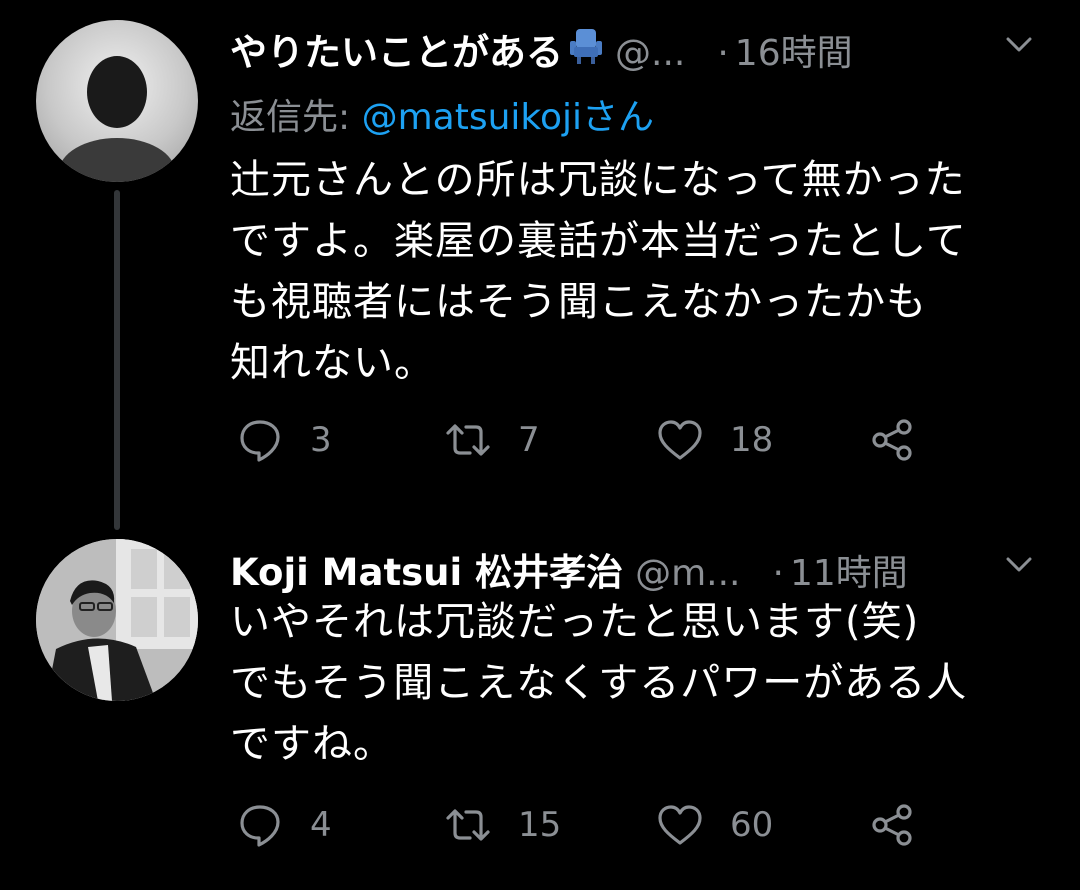 The image size is (1080, 890). Describe the element at coordinates (849, 570) in the screenshot. I see `timestamp: 11時間` at that location.